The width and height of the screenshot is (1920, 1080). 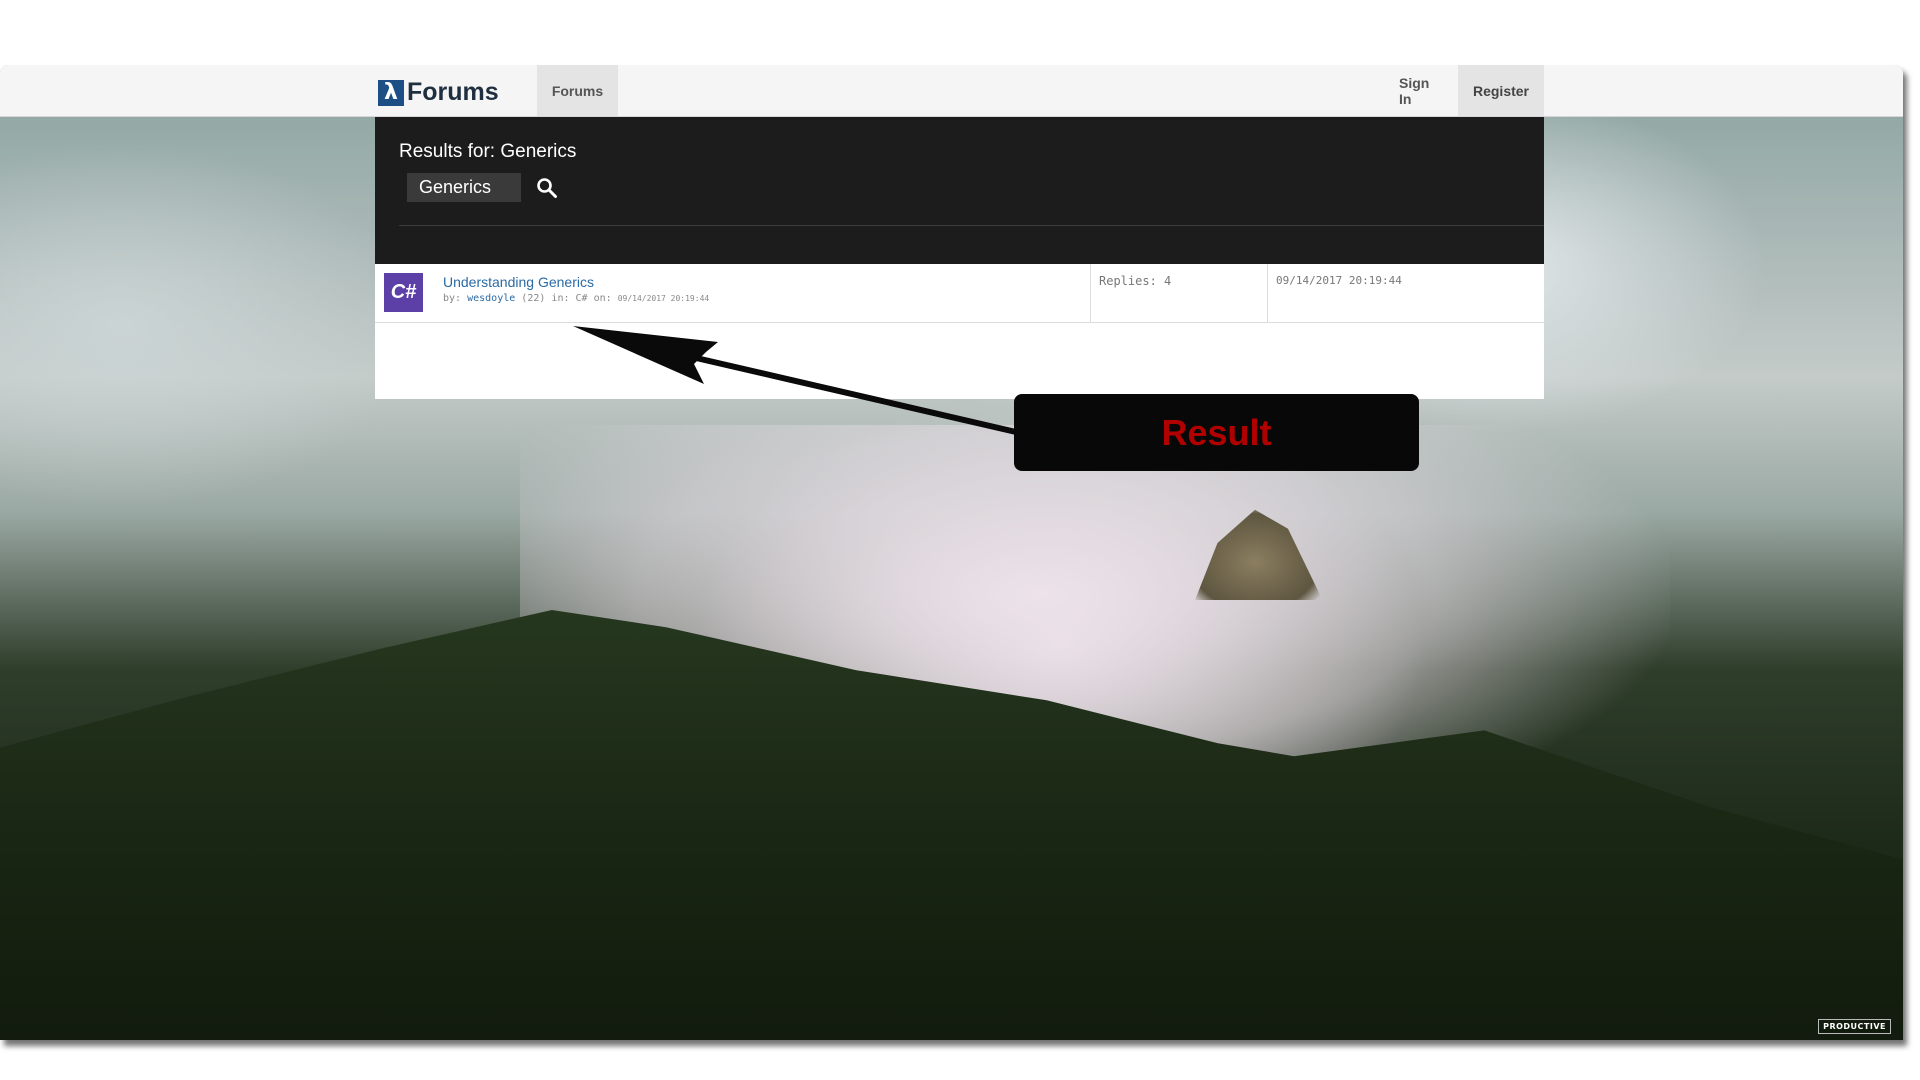 I want to click on csharp-forum-icon: C#, so click(x=403, y=292).